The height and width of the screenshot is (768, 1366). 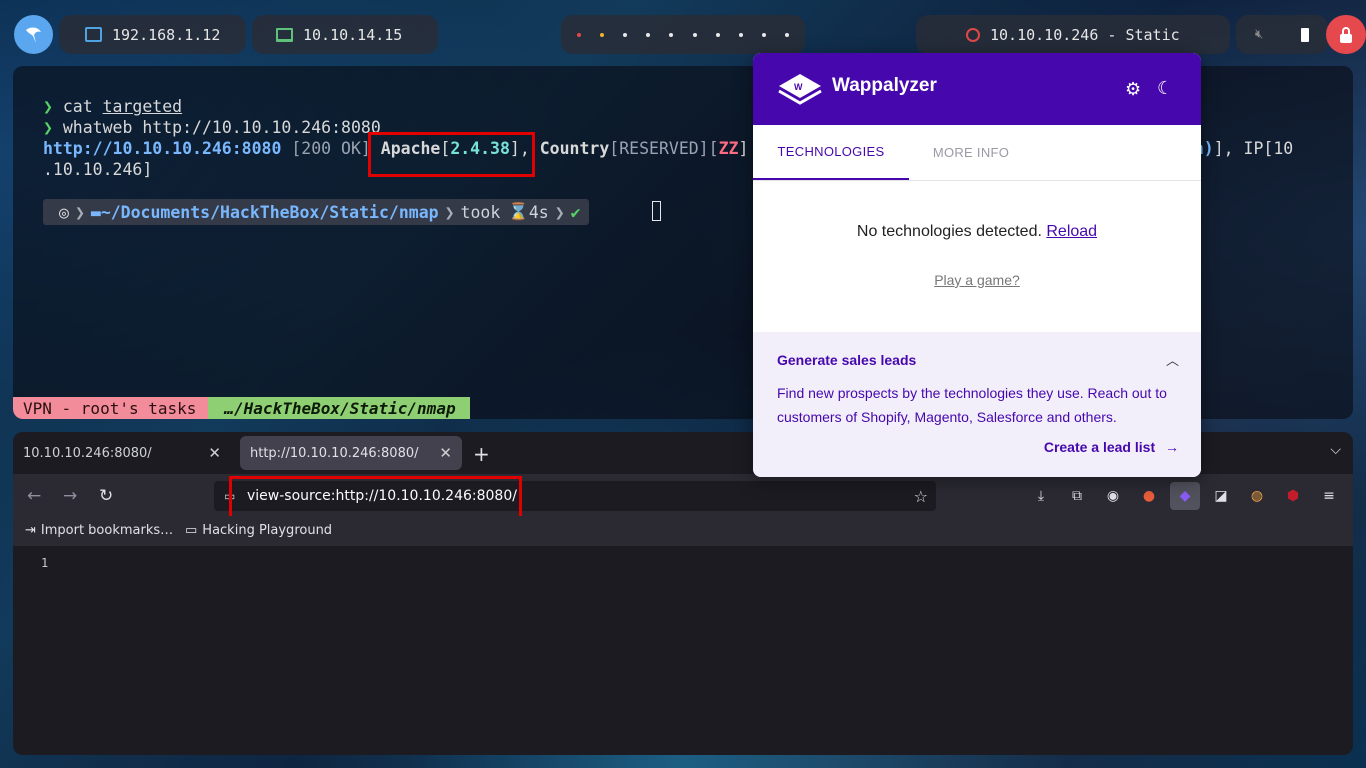 What do you see at coordinates (831, 152) in the screenshot?
I see `tab-technologies: TECHNOLOGIES` at bounding box center [831, 152].